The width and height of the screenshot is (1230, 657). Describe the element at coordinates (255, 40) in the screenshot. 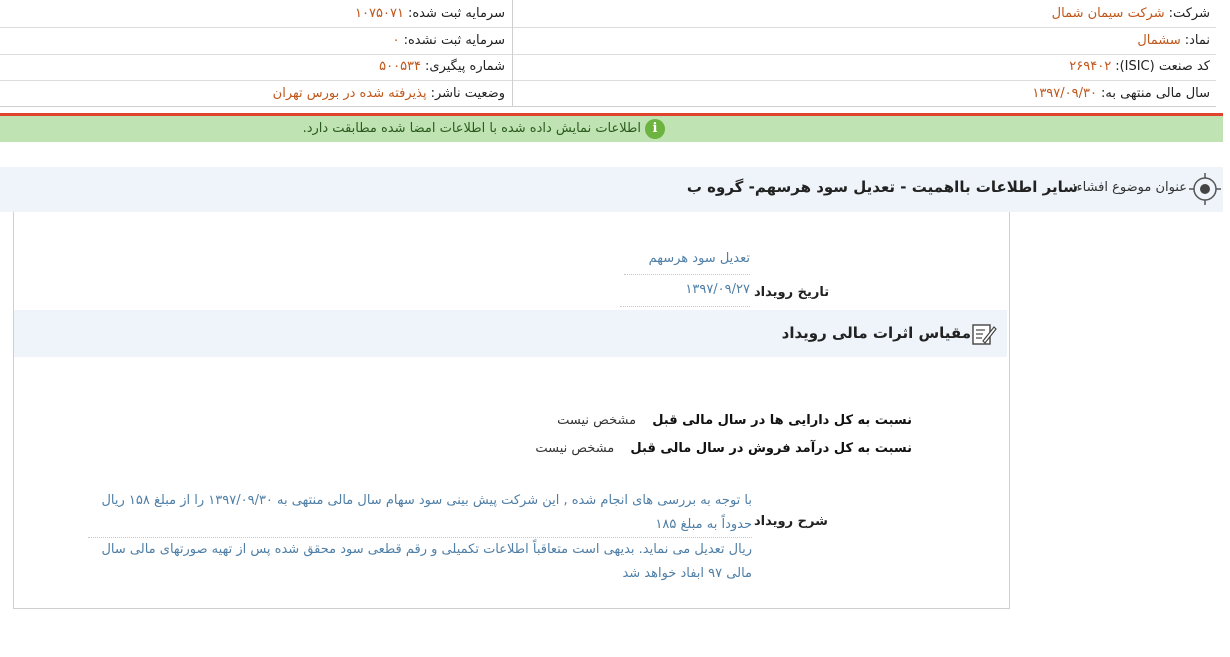

I see `unregistered-capital-cell: سرمایه ثبت نشده:۰` at that location.